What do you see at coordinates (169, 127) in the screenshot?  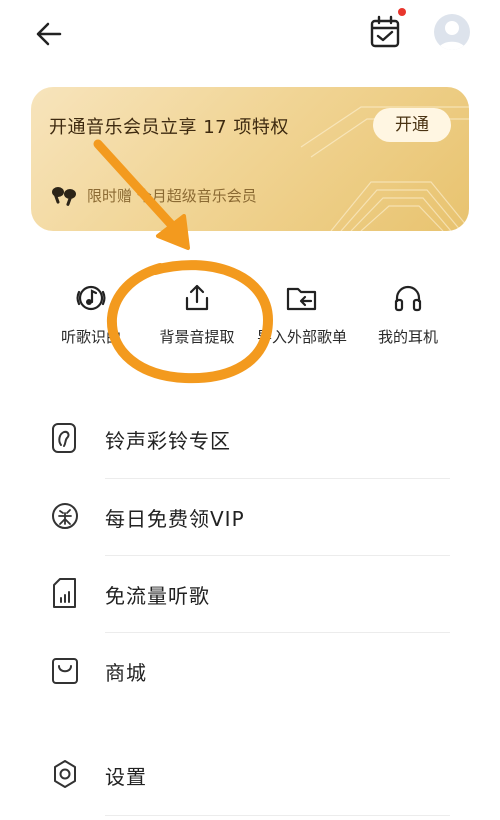 I see `vip-title: 开通音乐会员立享 17 项特权` at bounding box center [169, 127].